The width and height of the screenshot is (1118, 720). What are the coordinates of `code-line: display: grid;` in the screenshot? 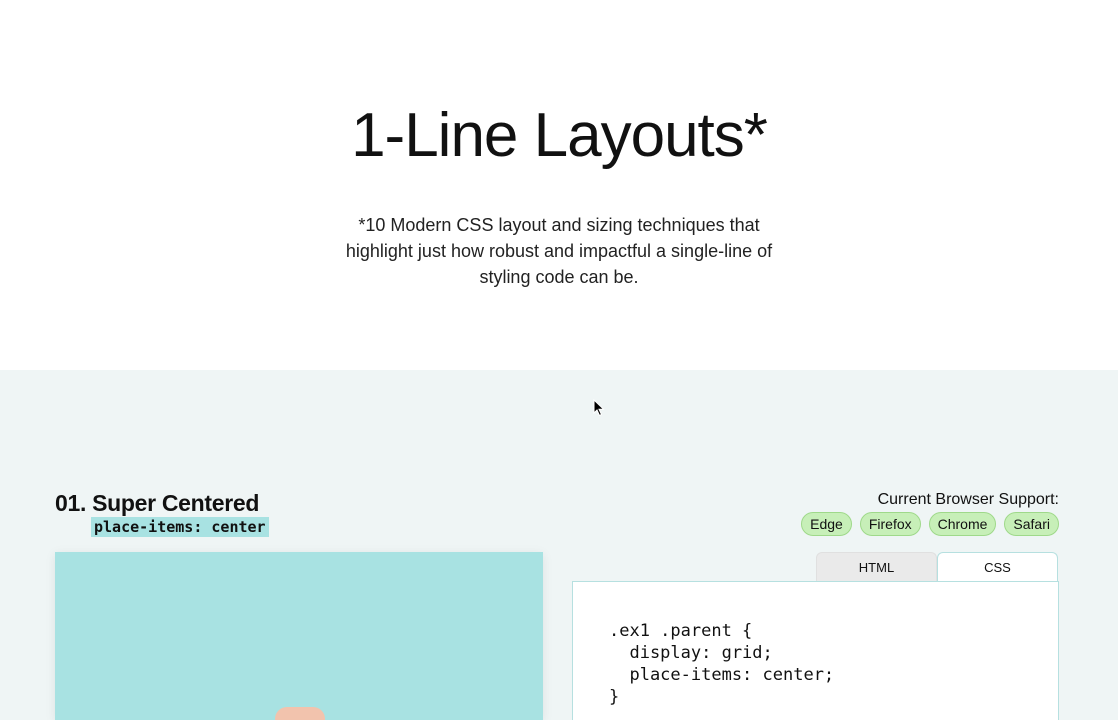 It's located at (691, 653).